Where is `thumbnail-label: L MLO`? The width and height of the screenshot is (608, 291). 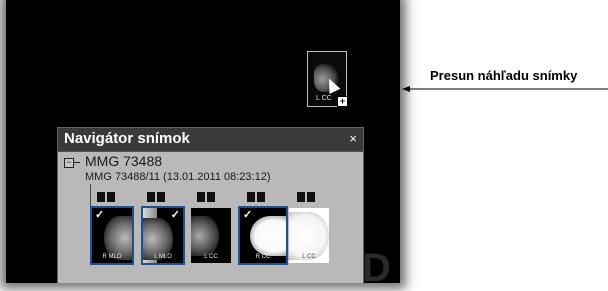
thumbnail-label: L MLO is located at coordinates (163, 257).